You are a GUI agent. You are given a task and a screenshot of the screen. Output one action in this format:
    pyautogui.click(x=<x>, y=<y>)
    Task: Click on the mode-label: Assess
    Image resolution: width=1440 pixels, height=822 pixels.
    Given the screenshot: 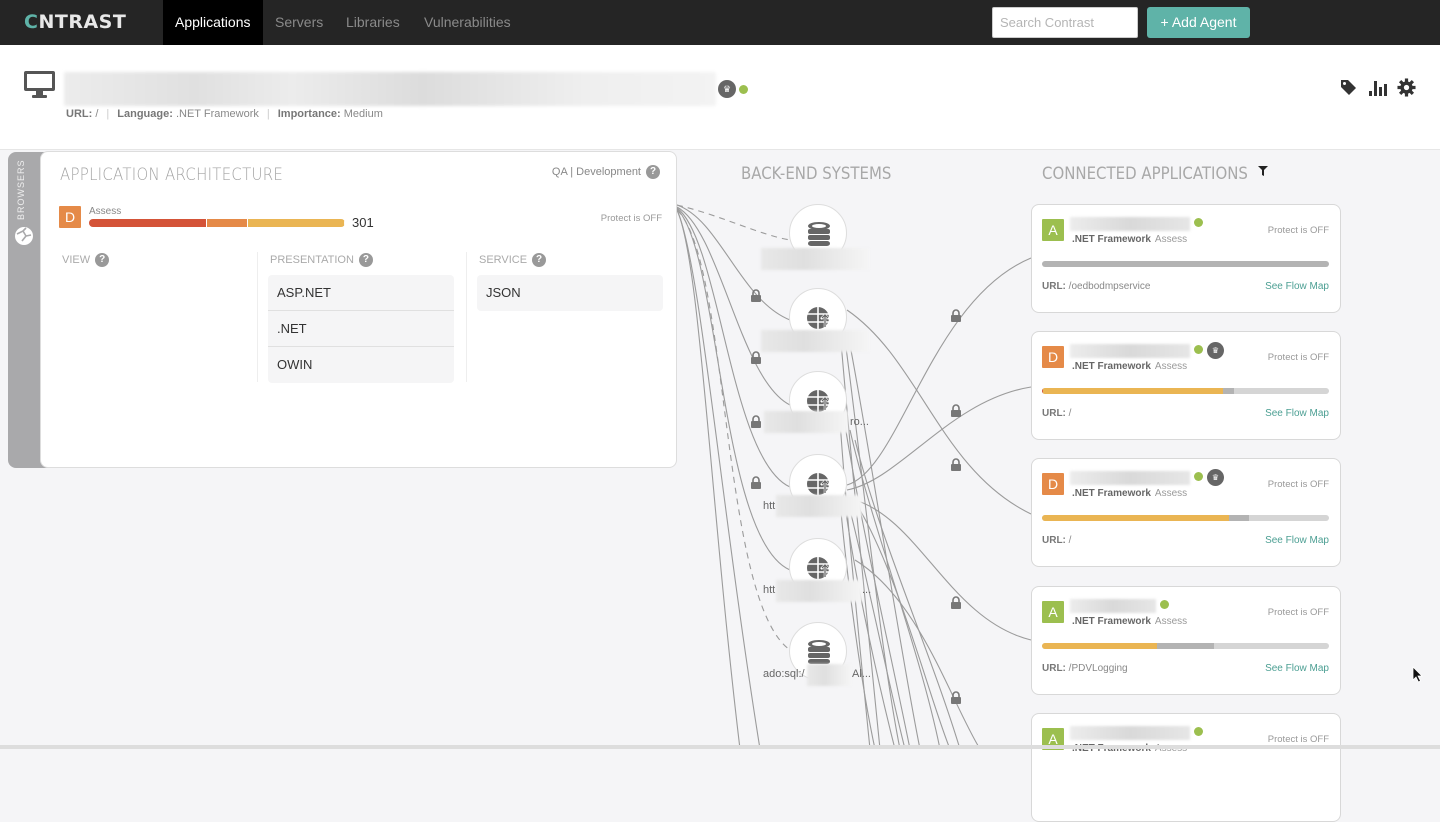 What is the action you would take?
    pyautogui.click(x=1171, y=239)
    